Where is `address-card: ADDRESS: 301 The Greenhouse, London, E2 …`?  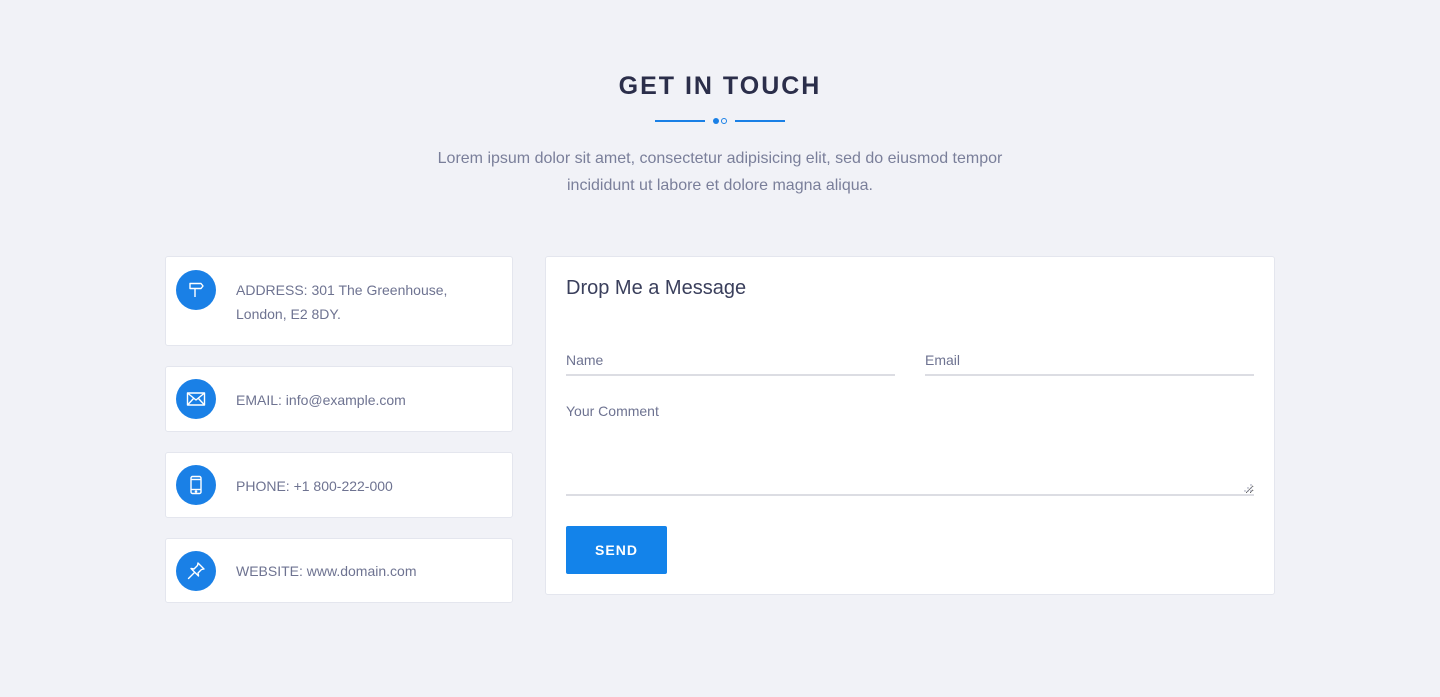 address-card: ADDRESS: 301 The Greenhouse, London, E2 … is located at coordinates (339, 301).